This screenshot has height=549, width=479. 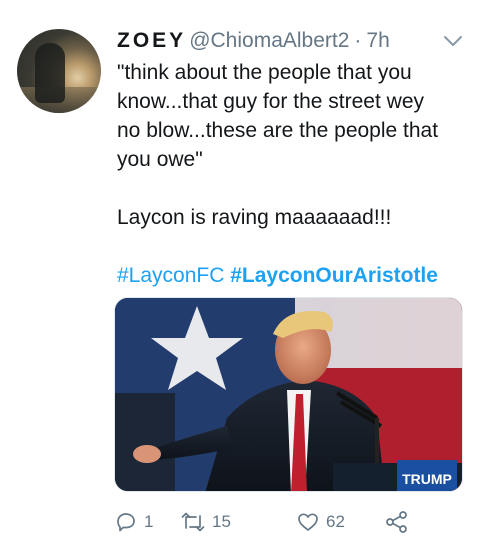 I want to click on display-name: ZOEY, so click(x=151, y=41).